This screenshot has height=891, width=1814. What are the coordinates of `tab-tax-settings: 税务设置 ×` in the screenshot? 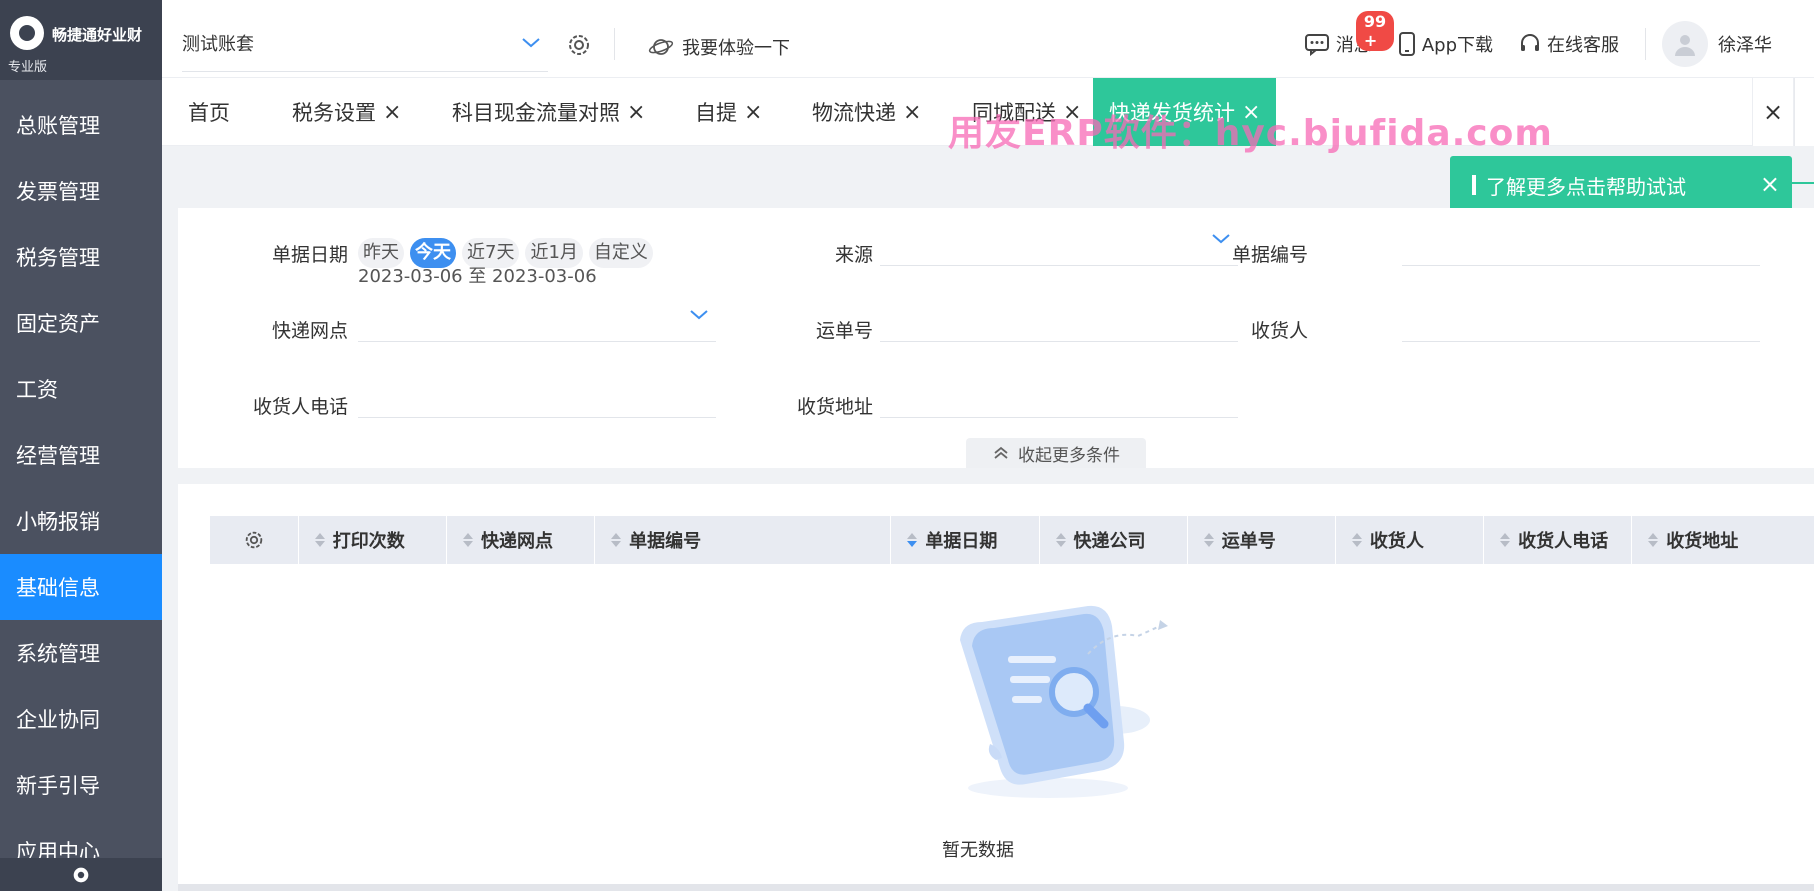 It's located at (346, 112).